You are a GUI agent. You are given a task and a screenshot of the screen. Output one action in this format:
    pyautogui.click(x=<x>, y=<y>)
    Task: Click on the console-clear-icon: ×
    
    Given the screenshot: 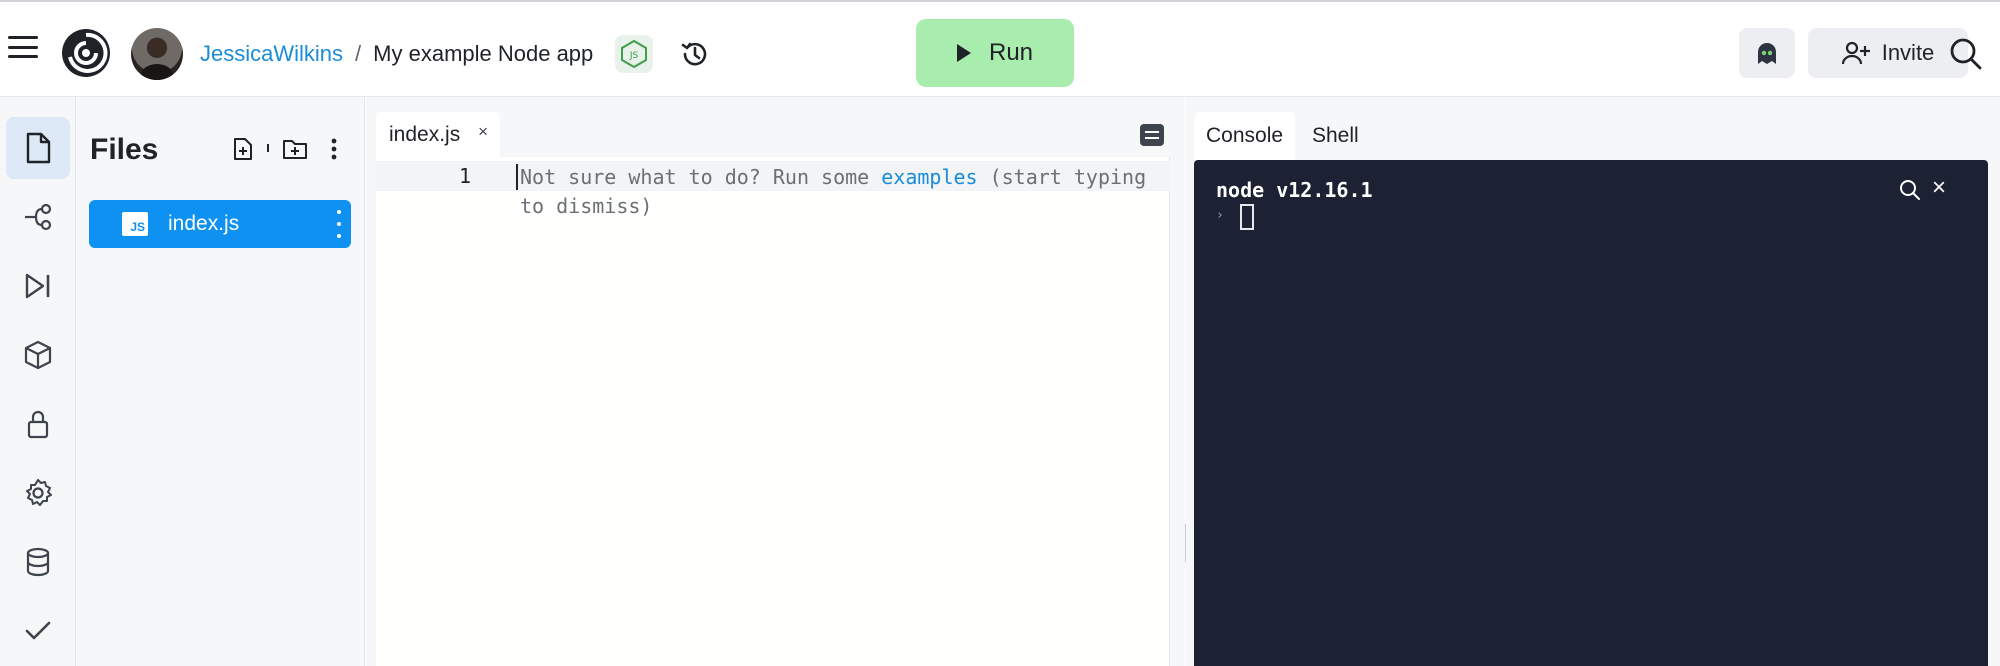 What is the action you would take?
    pyautogui.click(x=1939, y=188)
    